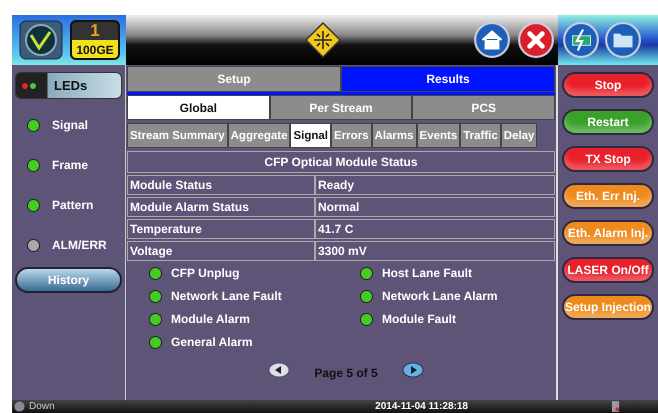 The height and width of the screenshot is (413, 658). Describe the element at coordinates (323, 40) in the screenshot. I see `laser-warning-icon` at that location.